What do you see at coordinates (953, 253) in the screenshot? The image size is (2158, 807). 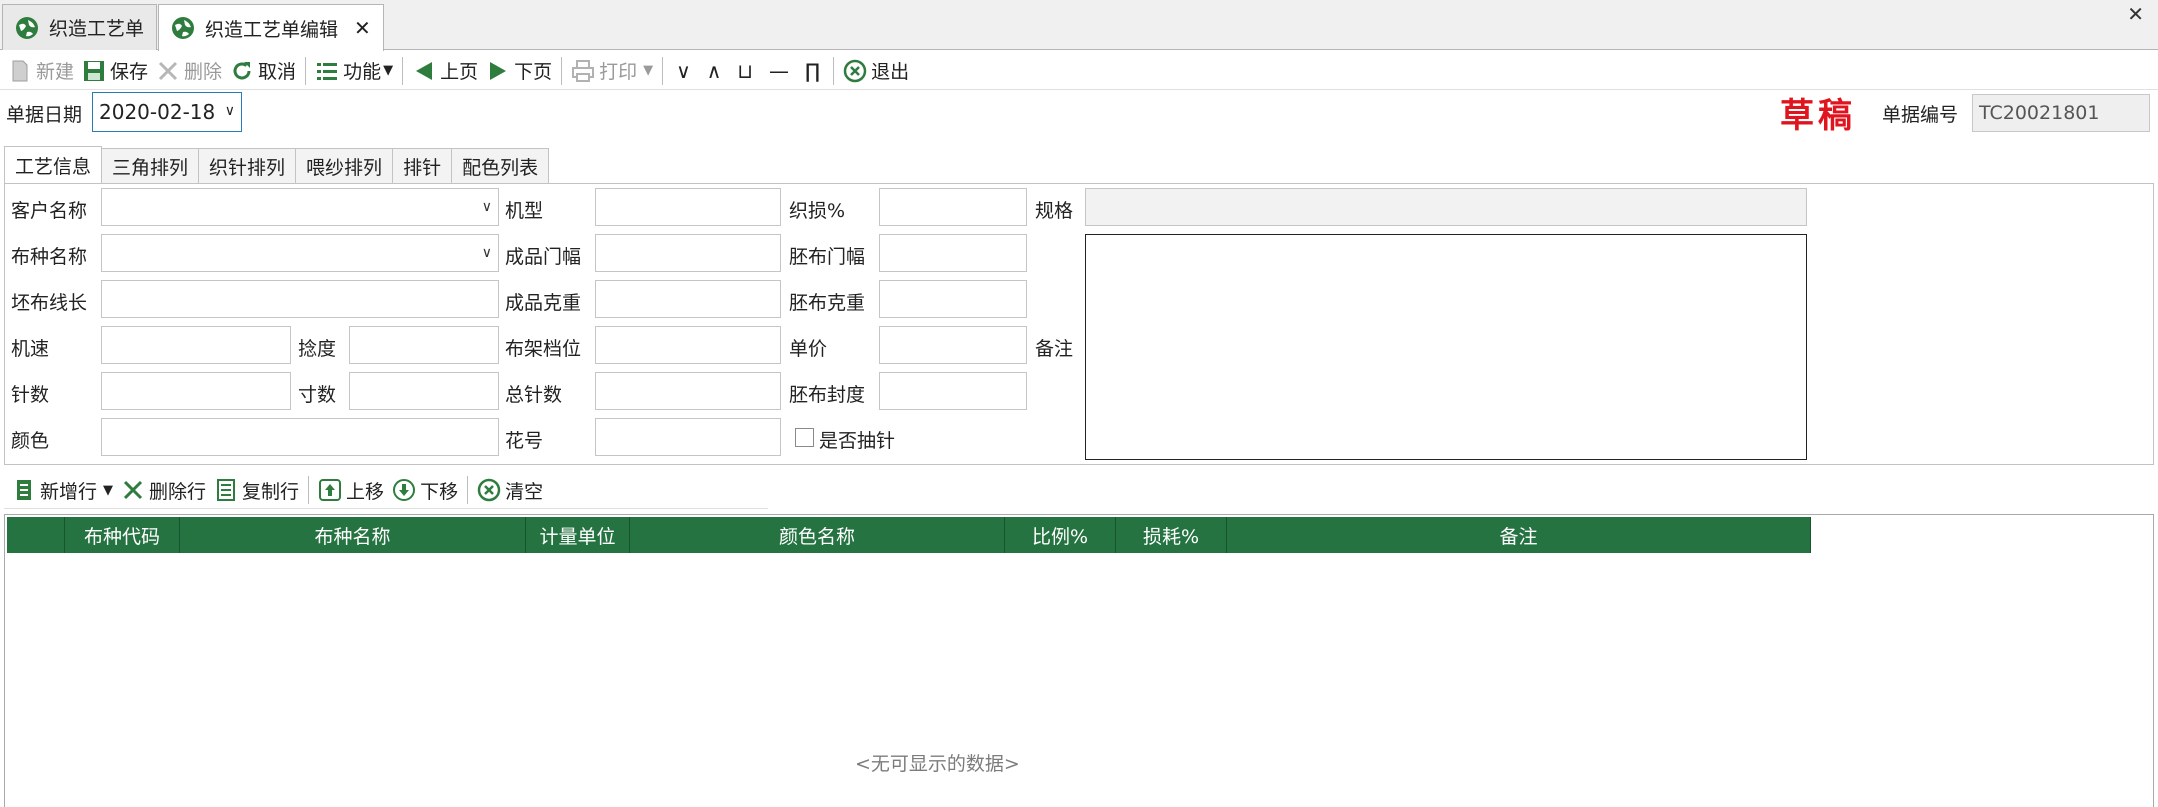 I see `grey-width-input` at bounding box center [953, 253].